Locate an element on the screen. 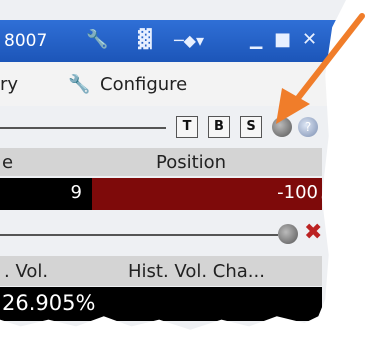 The width and height of the screenshot is (368, 353). annotation-arrow is located at coordinates (320, 68).